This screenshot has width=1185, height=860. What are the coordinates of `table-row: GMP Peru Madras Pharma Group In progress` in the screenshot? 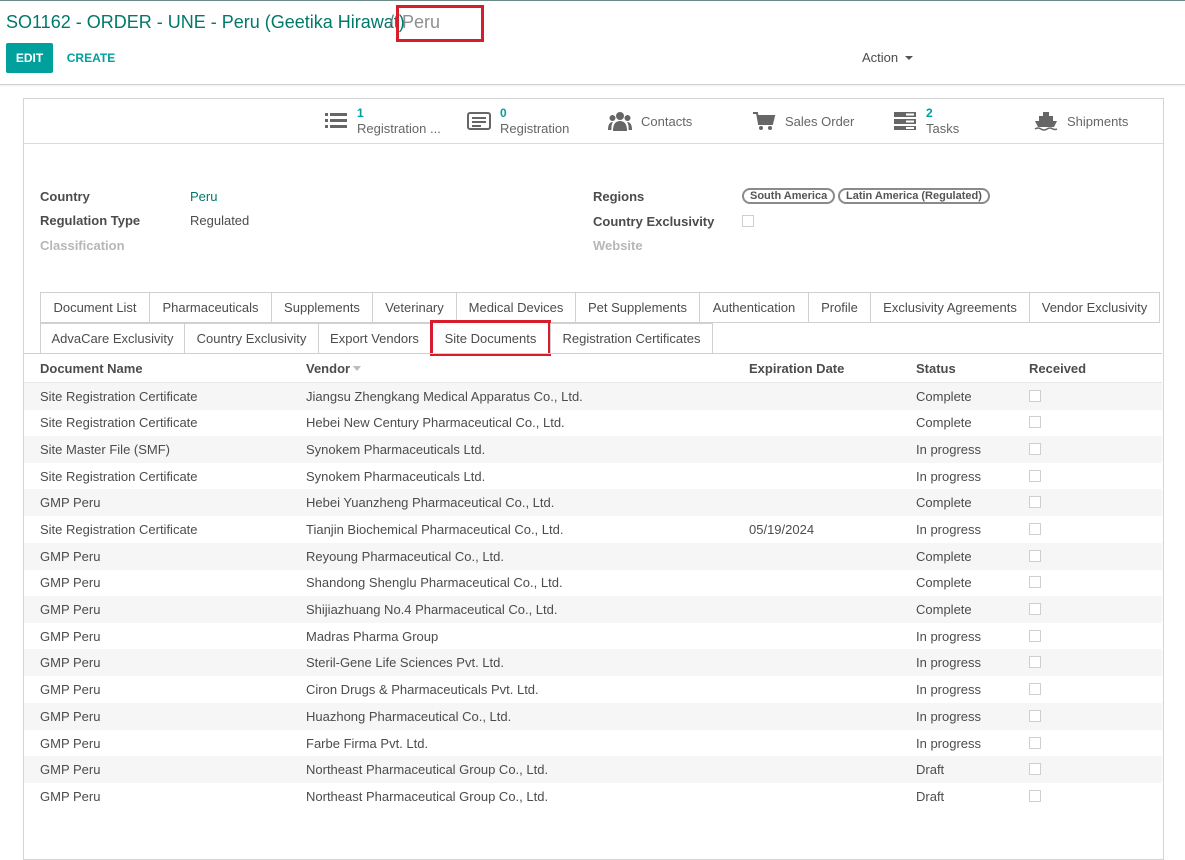 It's located at (593, 636).